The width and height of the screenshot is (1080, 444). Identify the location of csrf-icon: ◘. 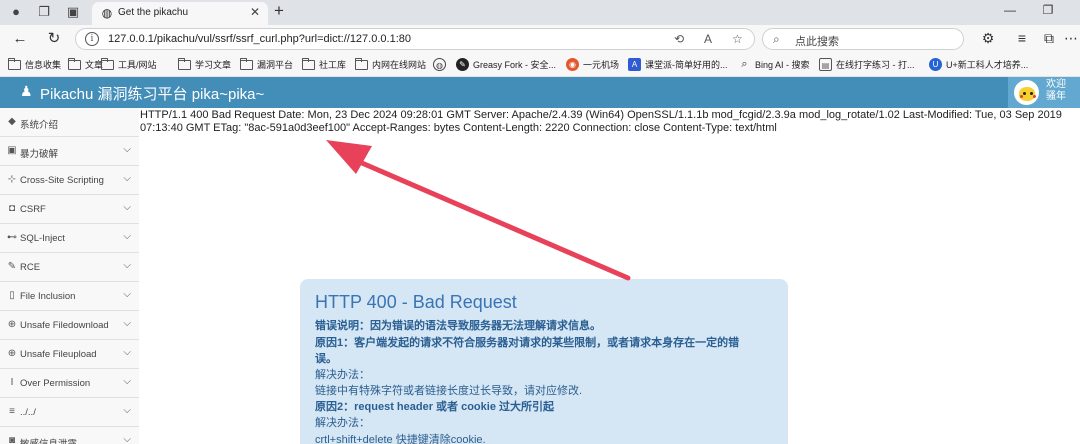
(12, 208).